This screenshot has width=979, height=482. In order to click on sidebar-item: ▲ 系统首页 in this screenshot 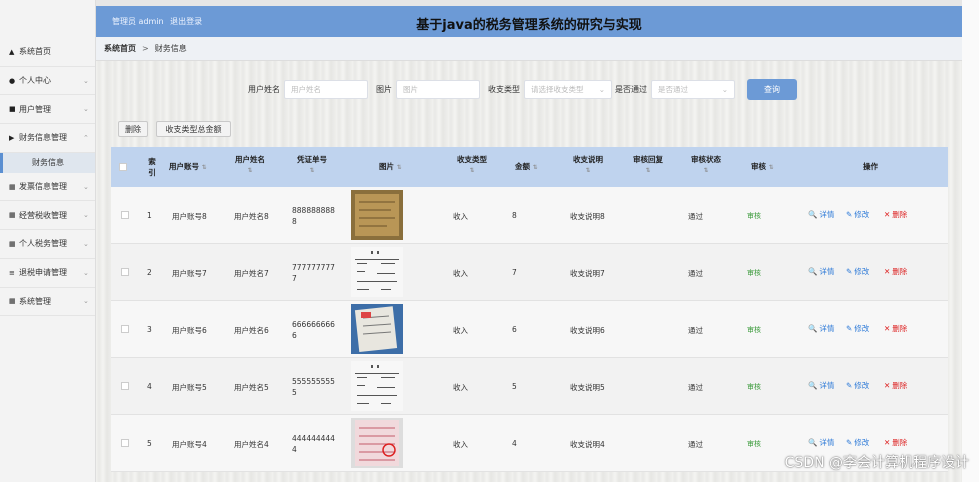, I will do `click(47, 52)`.